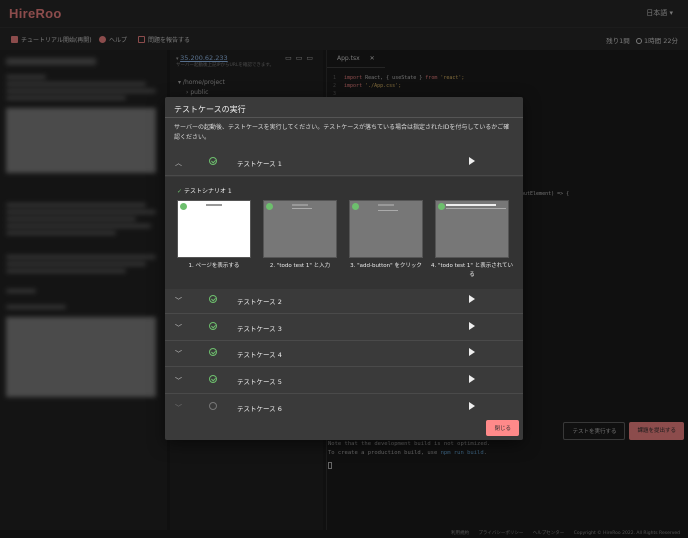  What do you see at coordinates (344, 407) in the screenshot?
I see `test-case-row: ﹀ テストケース 6` at bounding box center [344, 407].